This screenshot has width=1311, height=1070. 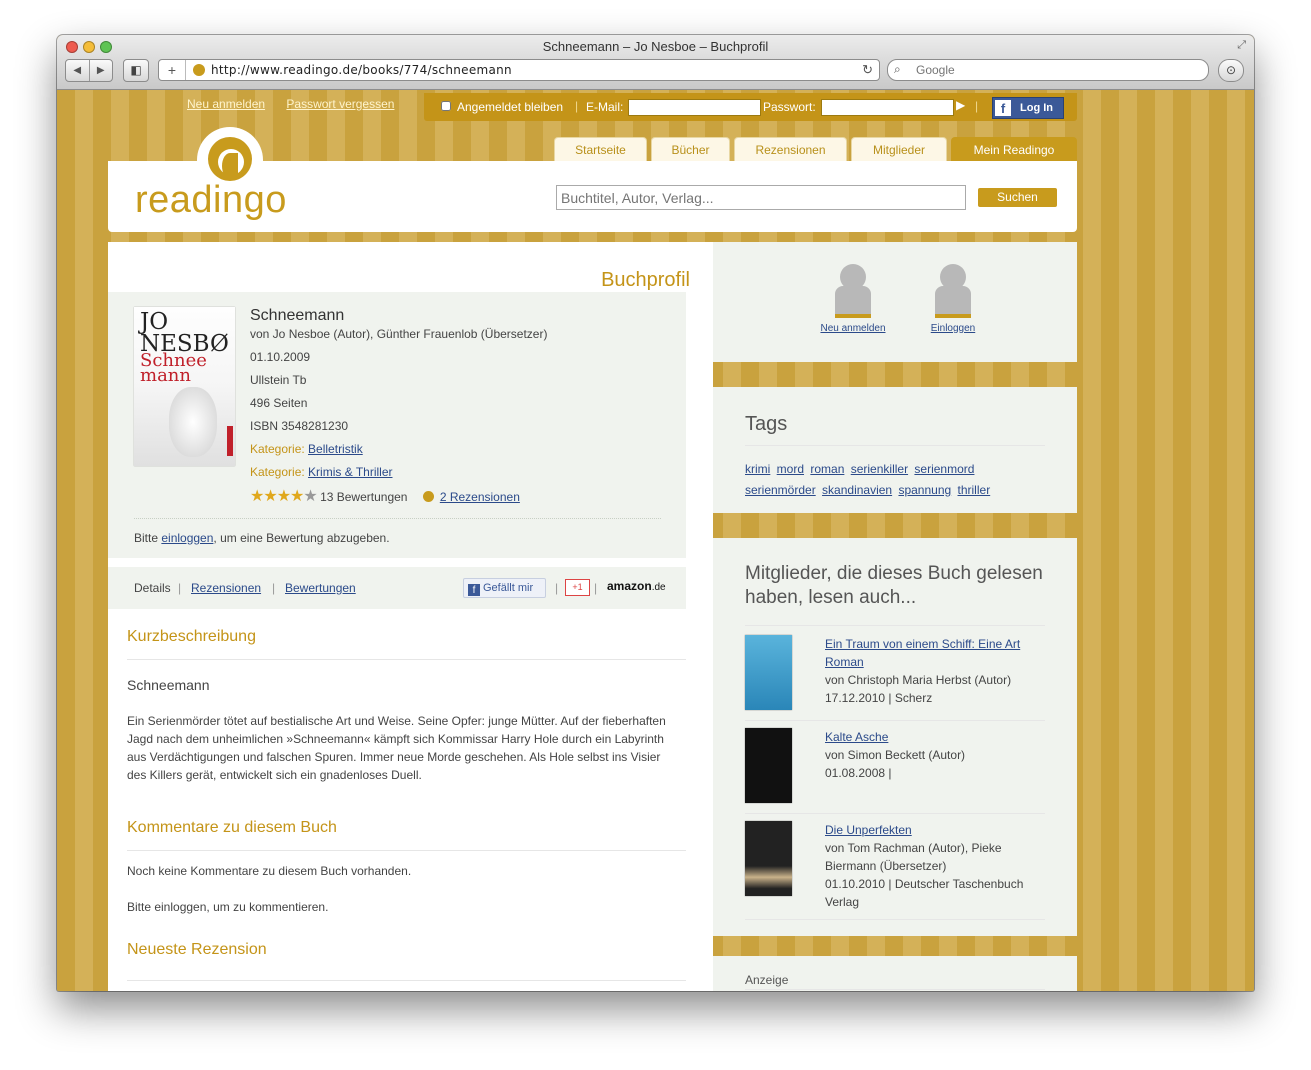 What do you see at coordinates (879, 469) in the screenshot?
I see `tag-link: serienkiller` at bounding box center [879, 469].